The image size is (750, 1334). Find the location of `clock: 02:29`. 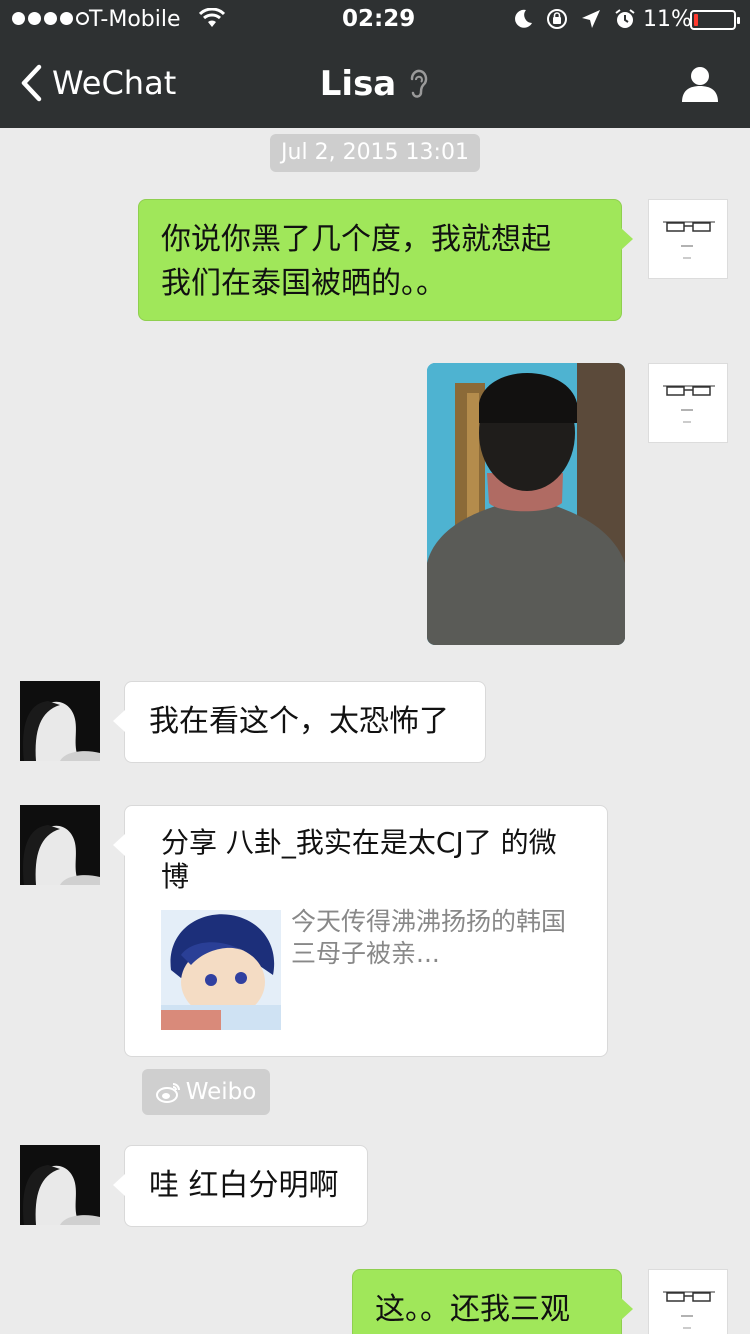

clock: 02:29 is located at coordinates (379, 19).